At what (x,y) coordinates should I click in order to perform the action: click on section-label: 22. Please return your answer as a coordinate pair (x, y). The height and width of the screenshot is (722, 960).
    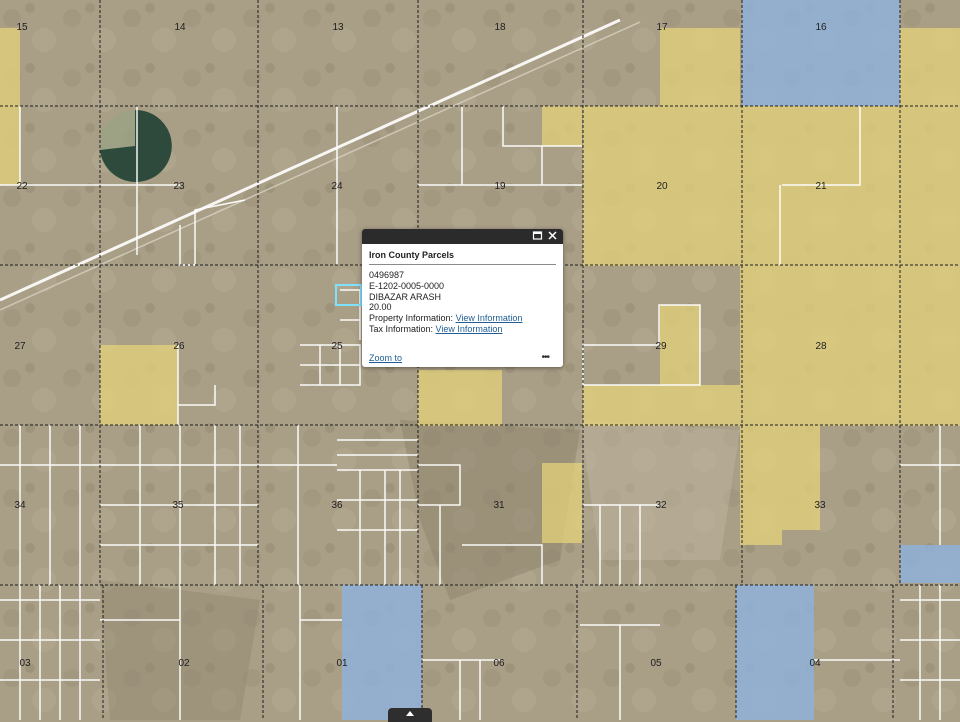
    Looking at the image, I should click on (22, 186).